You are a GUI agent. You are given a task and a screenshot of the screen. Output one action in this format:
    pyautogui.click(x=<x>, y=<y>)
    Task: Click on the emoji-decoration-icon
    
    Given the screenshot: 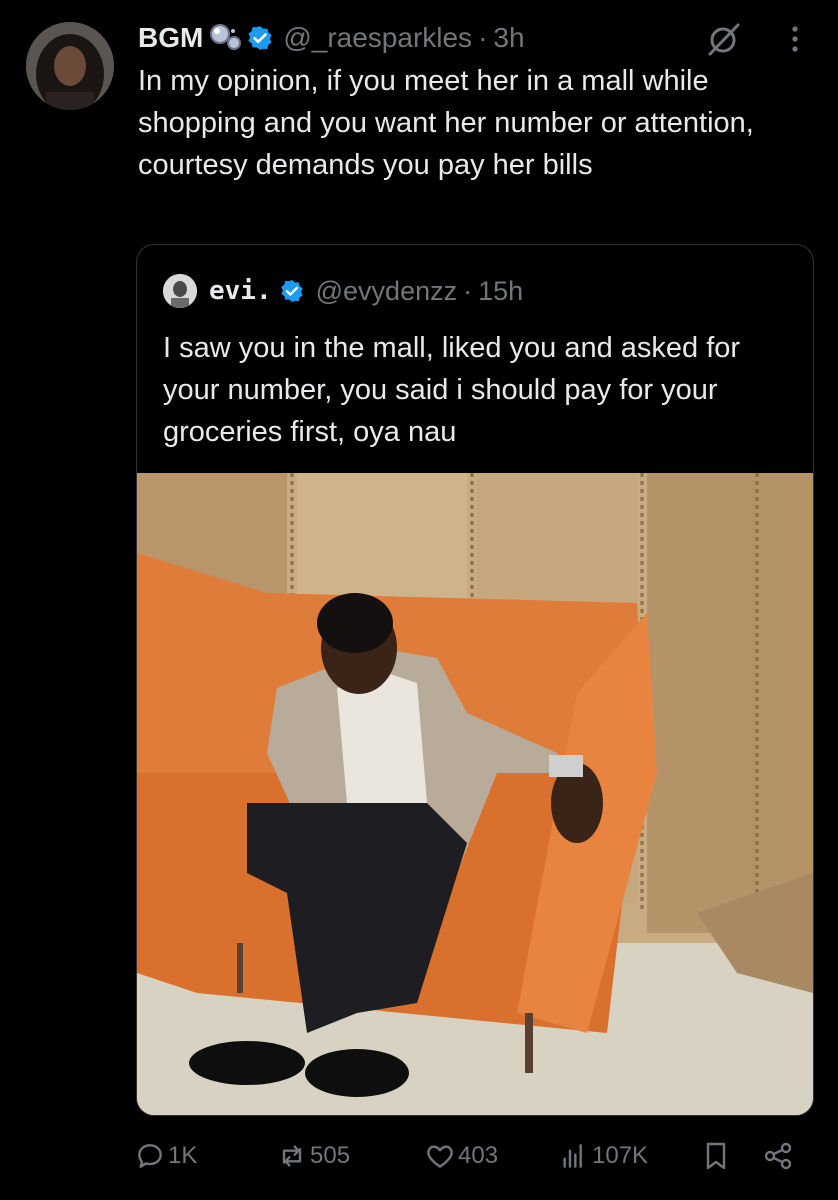 What is the action you would take?
    pyautogui.click(x=226, y=37)
    